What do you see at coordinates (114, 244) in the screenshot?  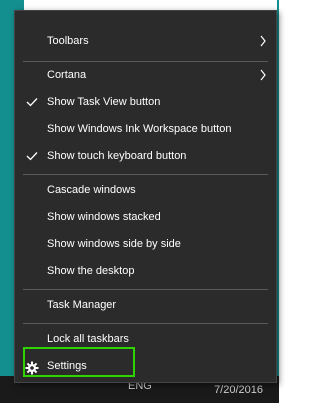 I see `menu-item-show-windows-side-by-side-label: Show windows side by side` at bounding box center [114, 244].